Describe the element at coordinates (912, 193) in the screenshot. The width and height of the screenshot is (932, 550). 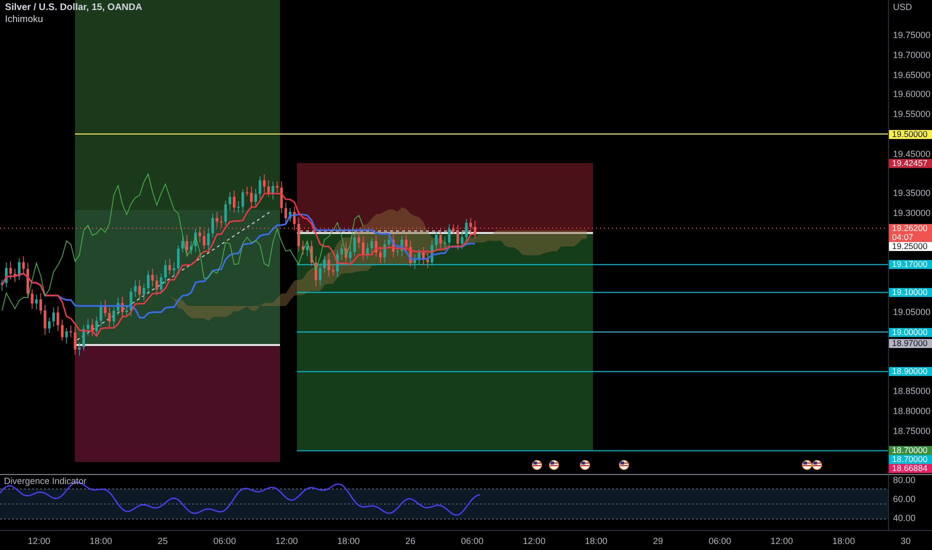
I see `price-tick: 19.35000` at that location.